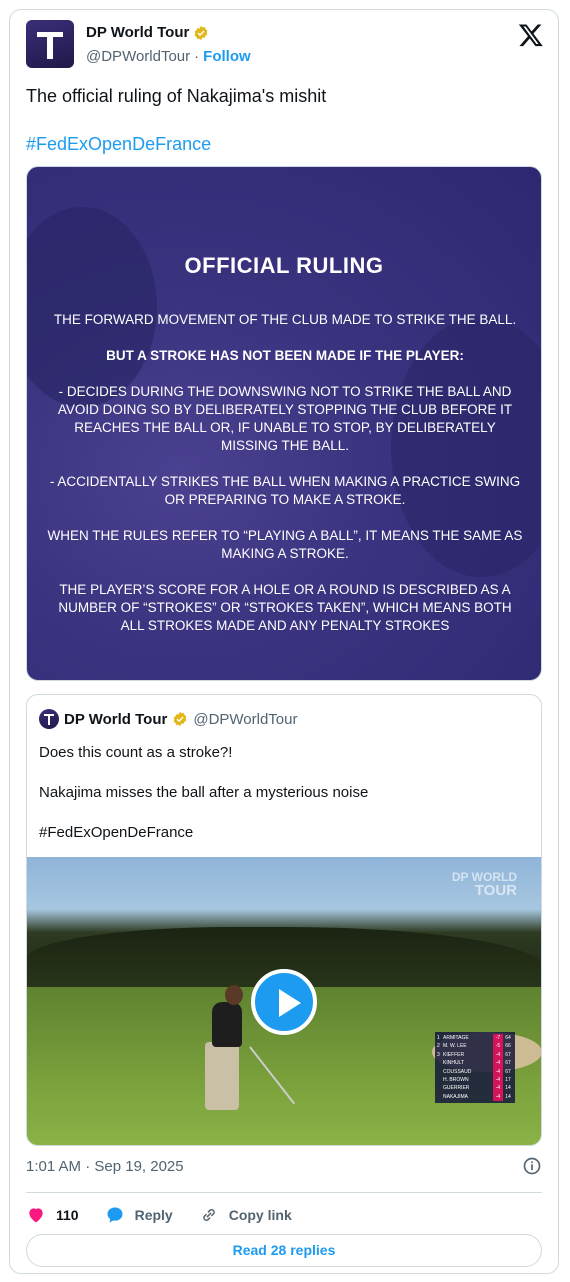  I want to click on read-replies-button: Read 28 replies, so click(284, 1250).